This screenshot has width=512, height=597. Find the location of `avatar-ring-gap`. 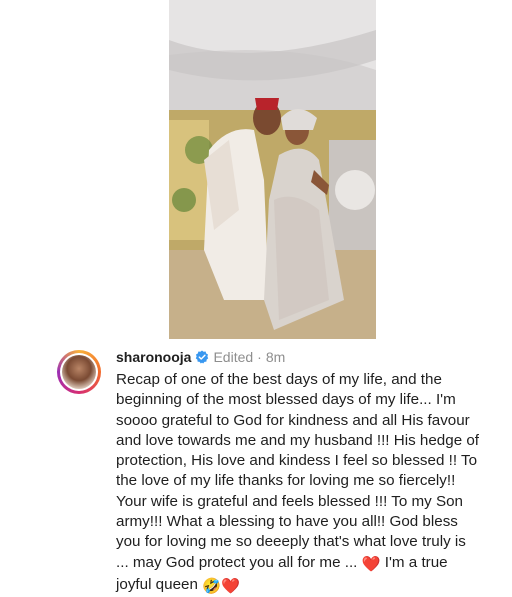

avatar-ring-gap is located at coordinates (79, 372).